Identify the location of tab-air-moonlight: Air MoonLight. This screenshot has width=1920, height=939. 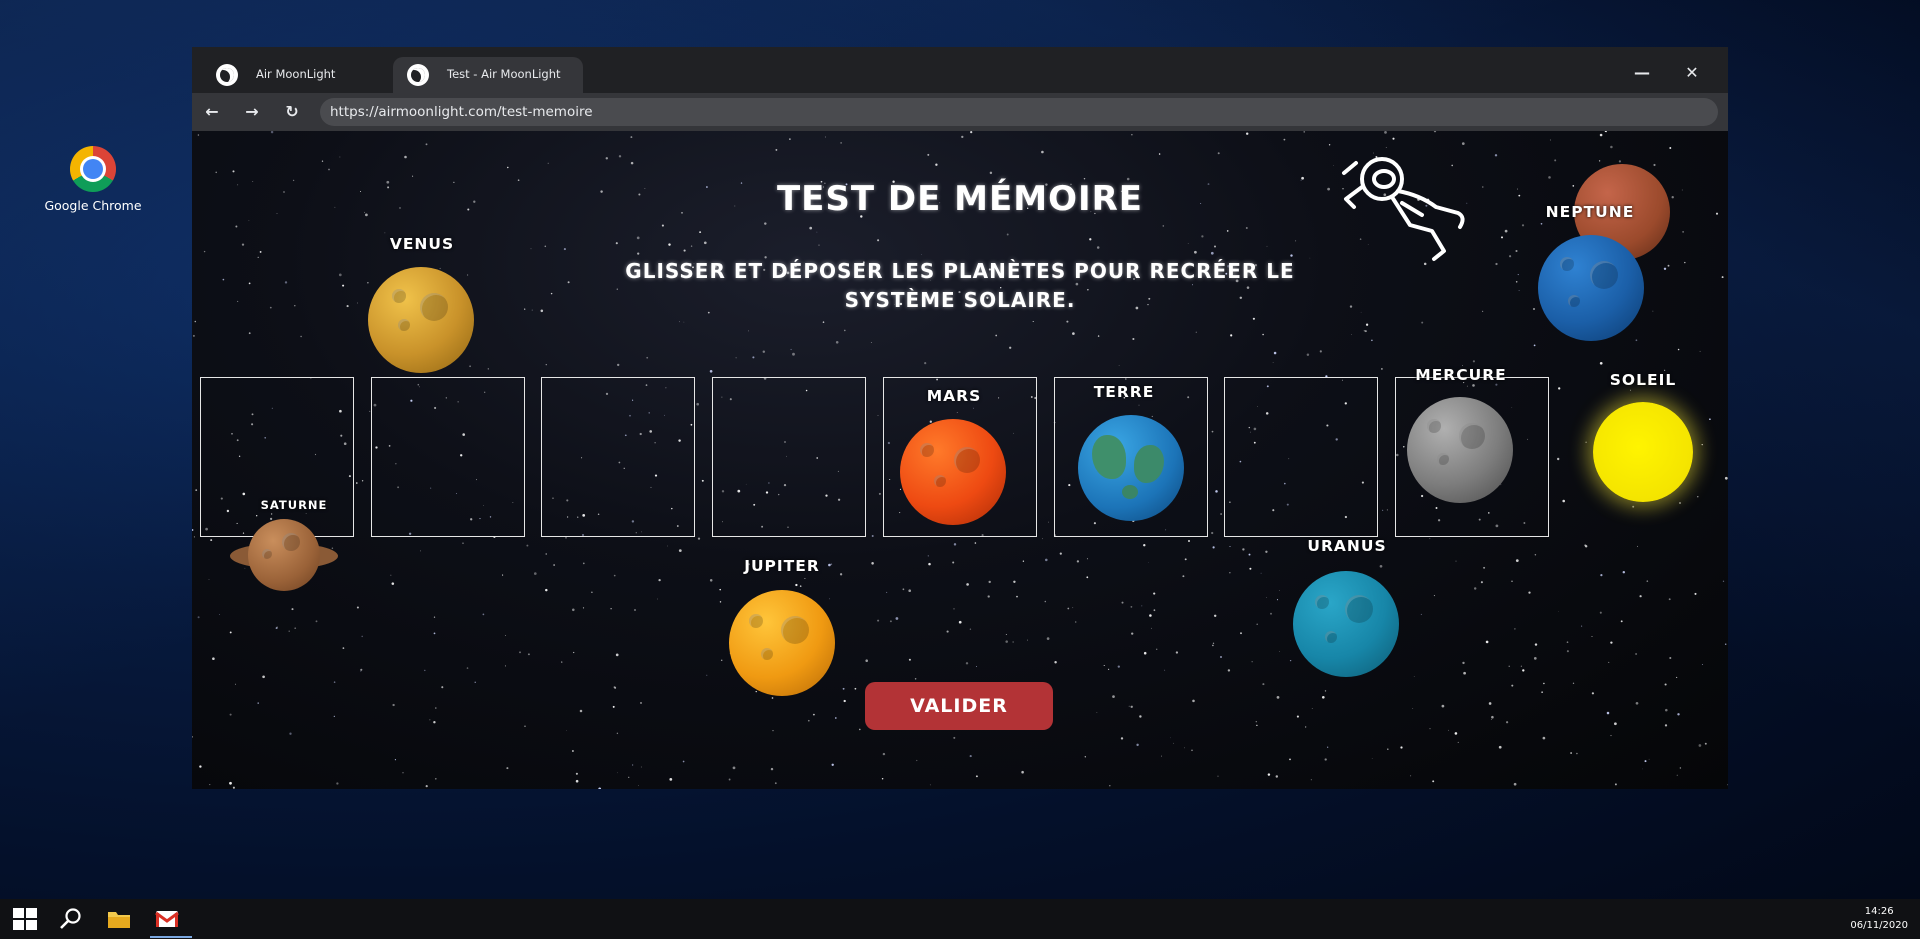
(297, 75).